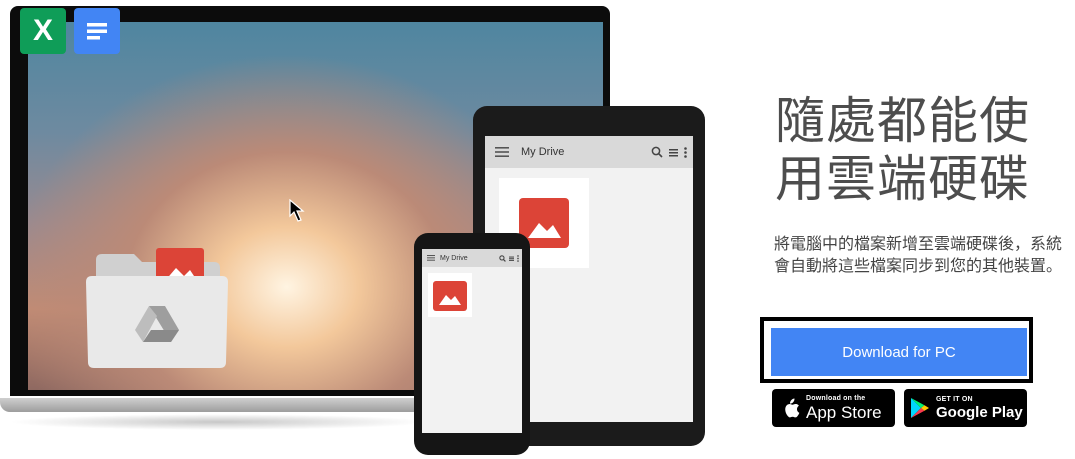 This screenshot has height=459, width=1075. I want to click on docs-lines-icon, so click(97, 31).